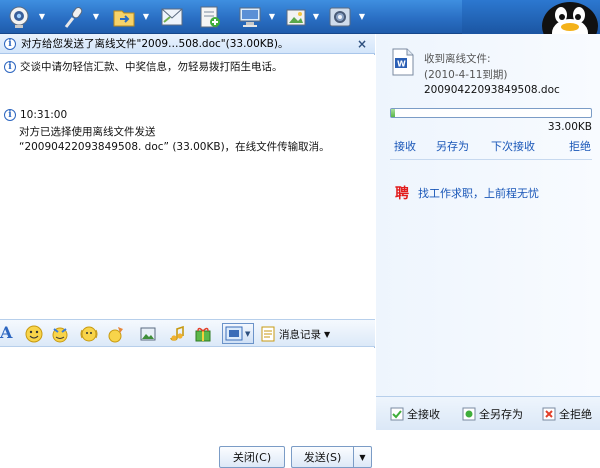  What do you see at coordinates (20, 17) in the screenshot?
I see `video-call-icon` at bounding box center [20, 17].